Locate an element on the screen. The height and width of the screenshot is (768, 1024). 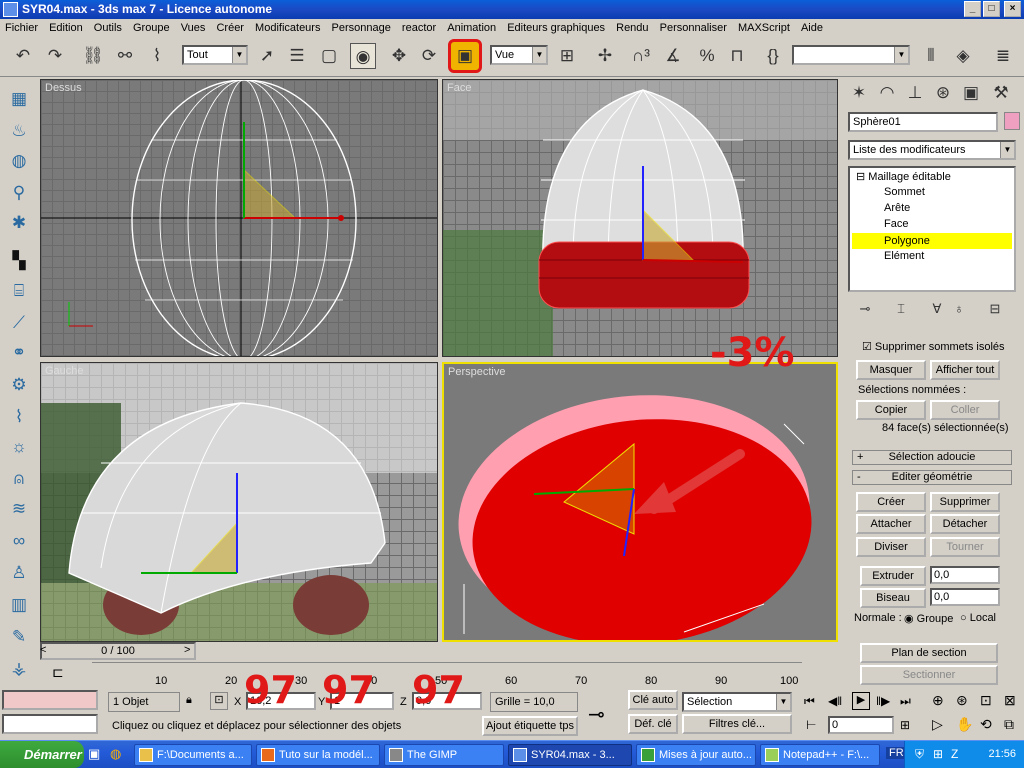
delete-isolated-checkbox: ☑ Supprimer sommets isolés is located at coordinates (933, 346).